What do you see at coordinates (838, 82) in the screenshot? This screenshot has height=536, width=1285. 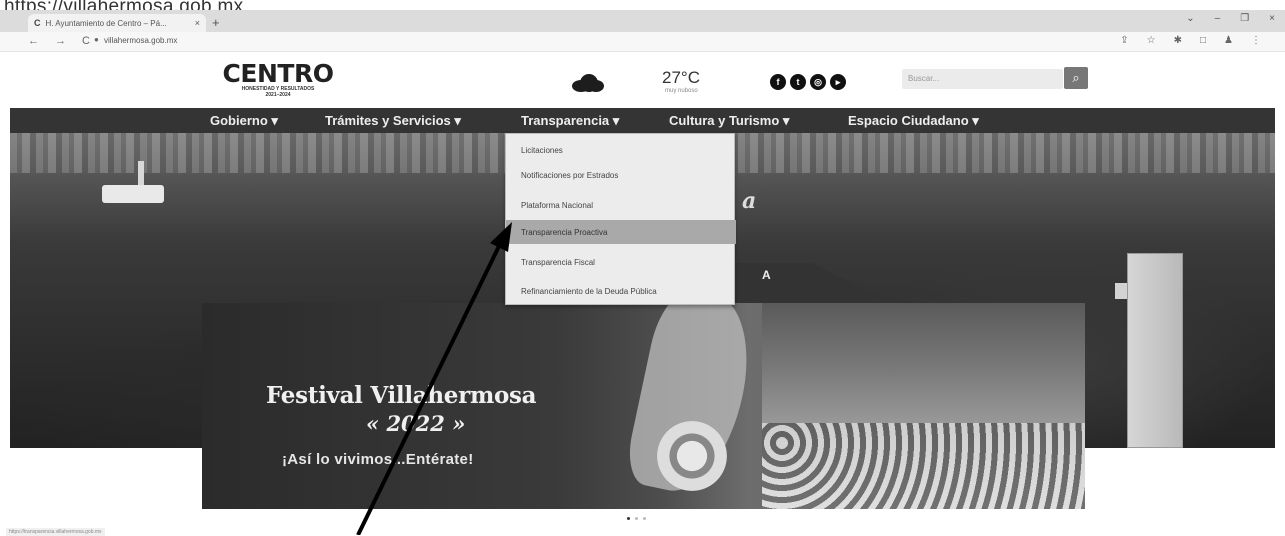 I see `youtube-icon: ▸` at bounding box center [838, 82].